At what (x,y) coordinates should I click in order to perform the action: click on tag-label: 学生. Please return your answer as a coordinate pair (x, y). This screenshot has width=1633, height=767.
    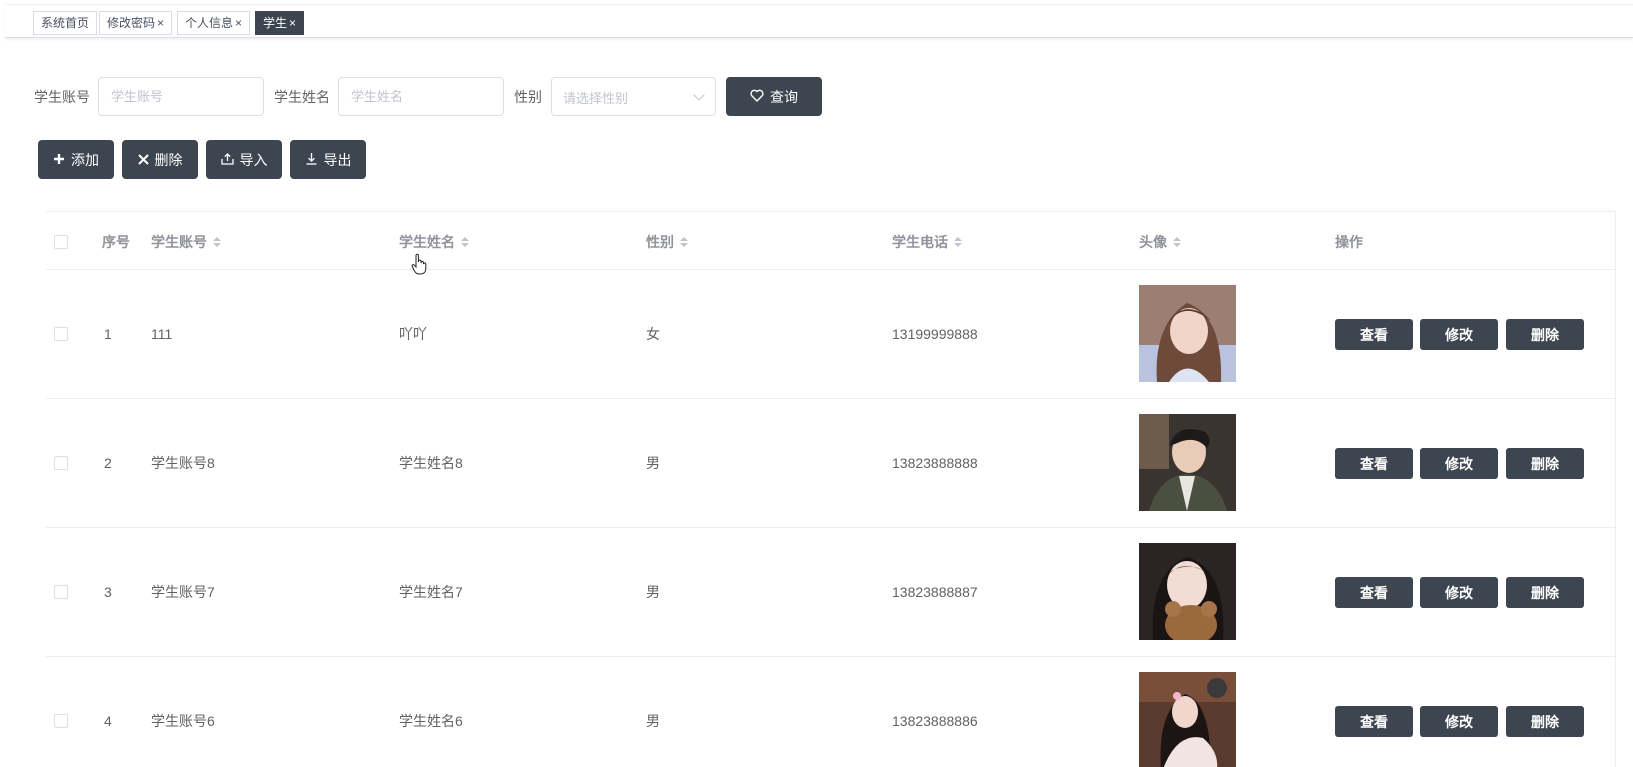
    Looking at the image, I should click on (275, 23).